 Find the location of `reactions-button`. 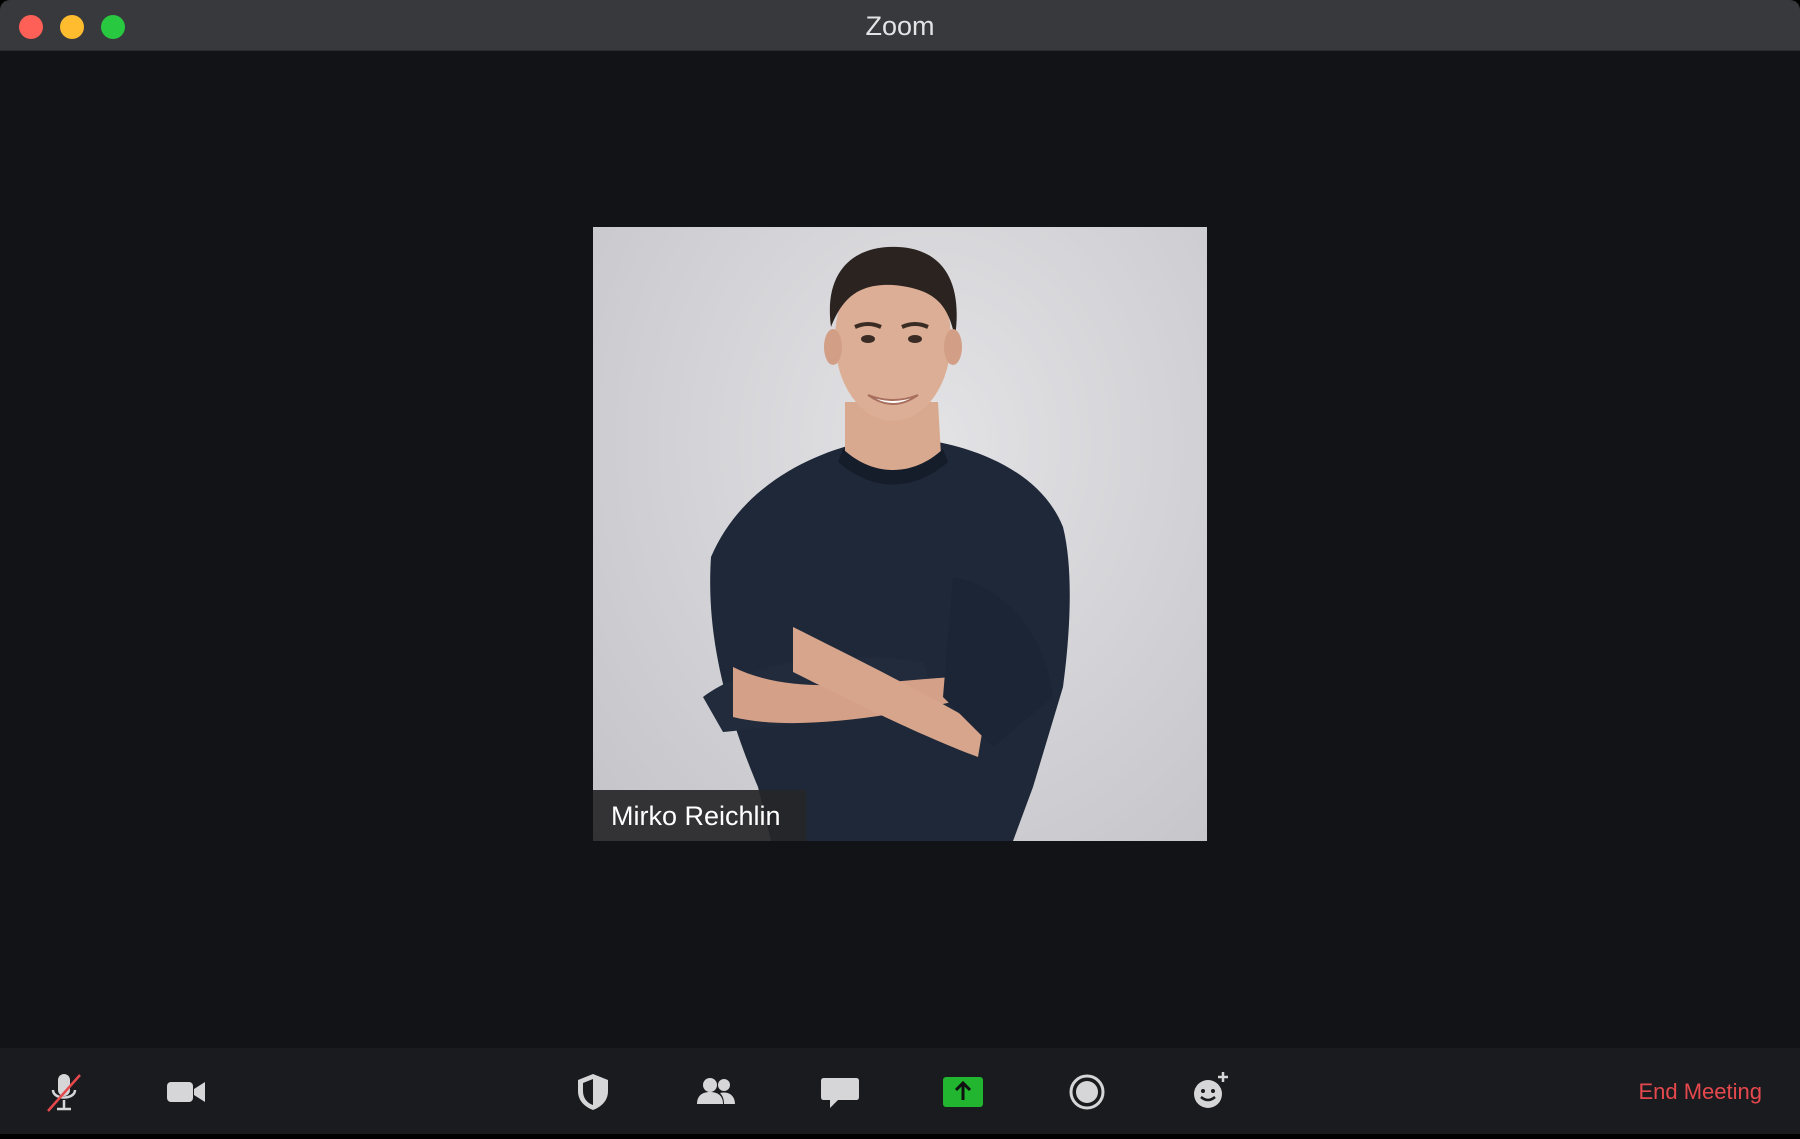

reactions-button is located at coordinates (1210, 1092).